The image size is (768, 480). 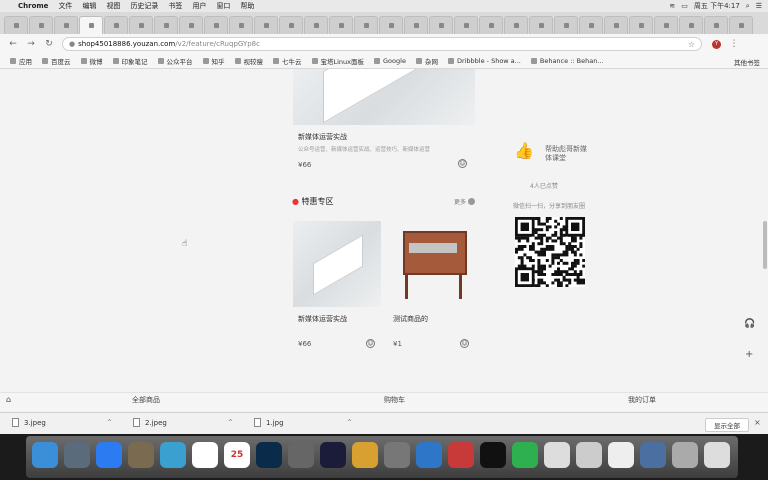 What do you see at coordinates (113, 6) in the screenshot?
I see `menu-item-view: 视图` at bounding box center [113, 6].